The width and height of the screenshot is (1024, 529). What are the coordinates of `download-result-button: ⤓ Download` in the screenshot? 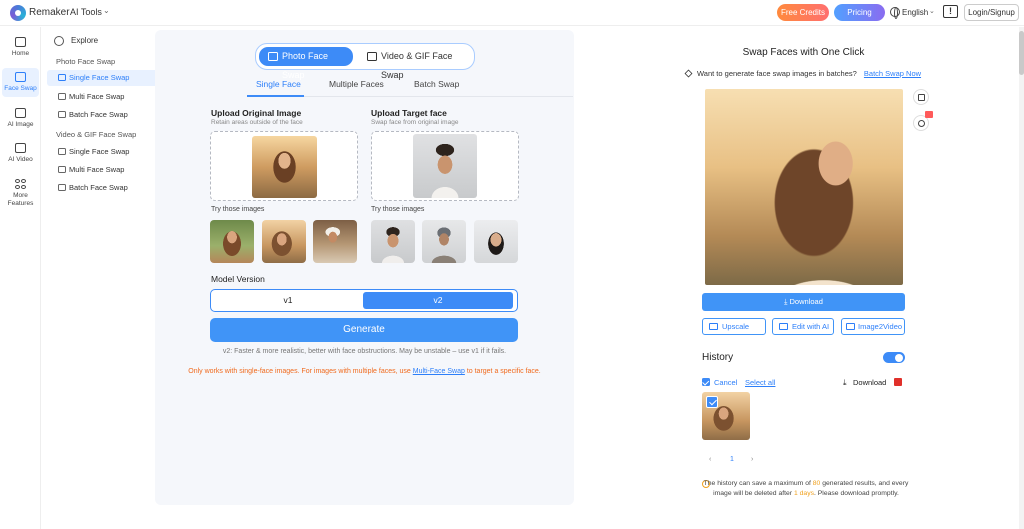 It's located at (803, 302).